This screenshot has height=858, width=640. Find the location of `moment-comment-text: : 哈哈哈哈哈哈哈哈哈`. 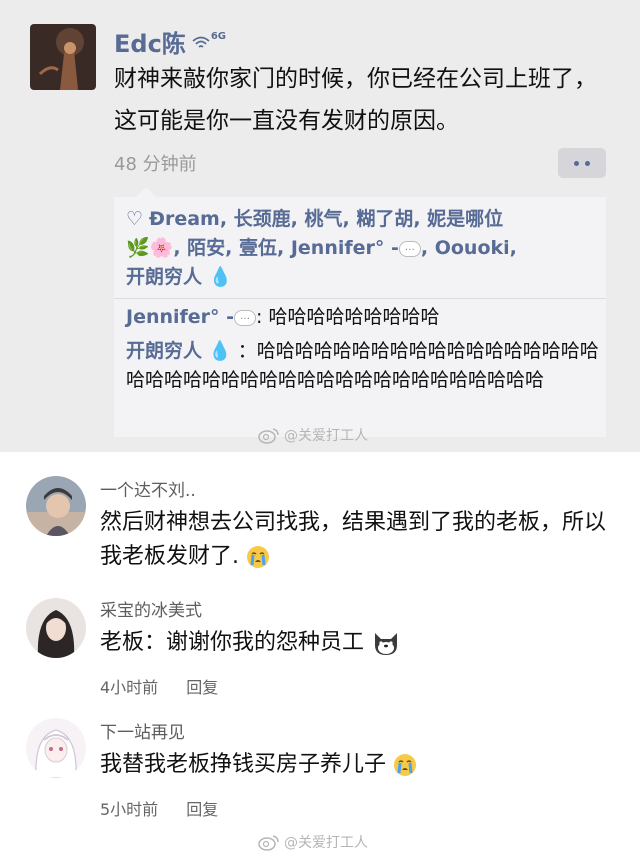

moment-comment-text: : 哈哈哈哈哈哈哈哈哈 is located at coordinates (348, 317).